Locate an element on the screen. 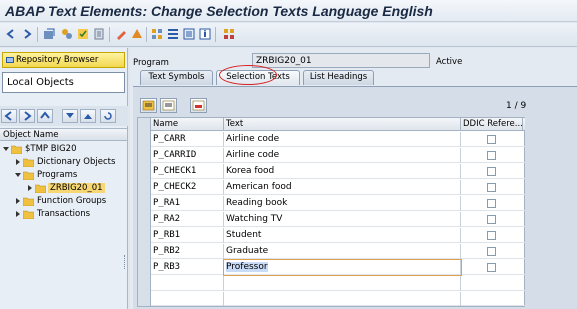 The height and width of the screenshot is (309, 577). cell-name: P_CHECK2 is located at coordinates (187, 187).